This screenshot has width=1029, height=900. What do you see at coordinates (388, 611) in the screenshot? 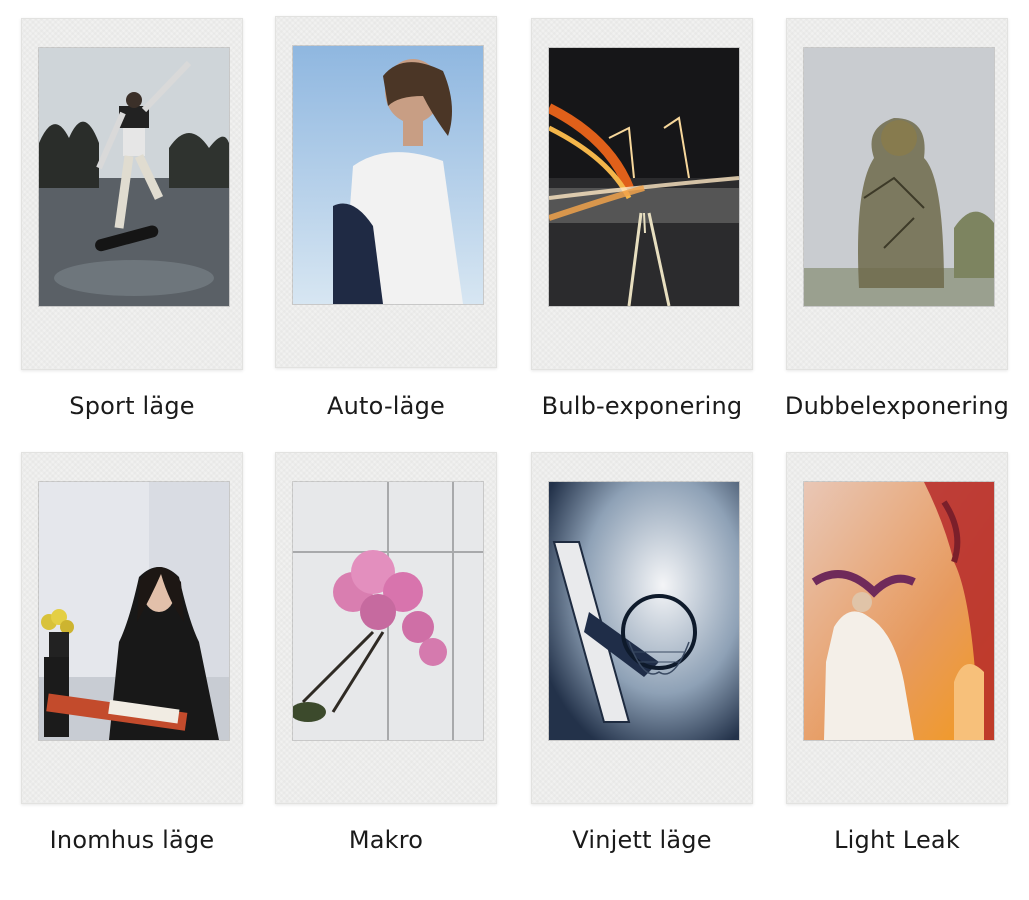
I see `macro-mode-photo` at bounding box center [388, 611].